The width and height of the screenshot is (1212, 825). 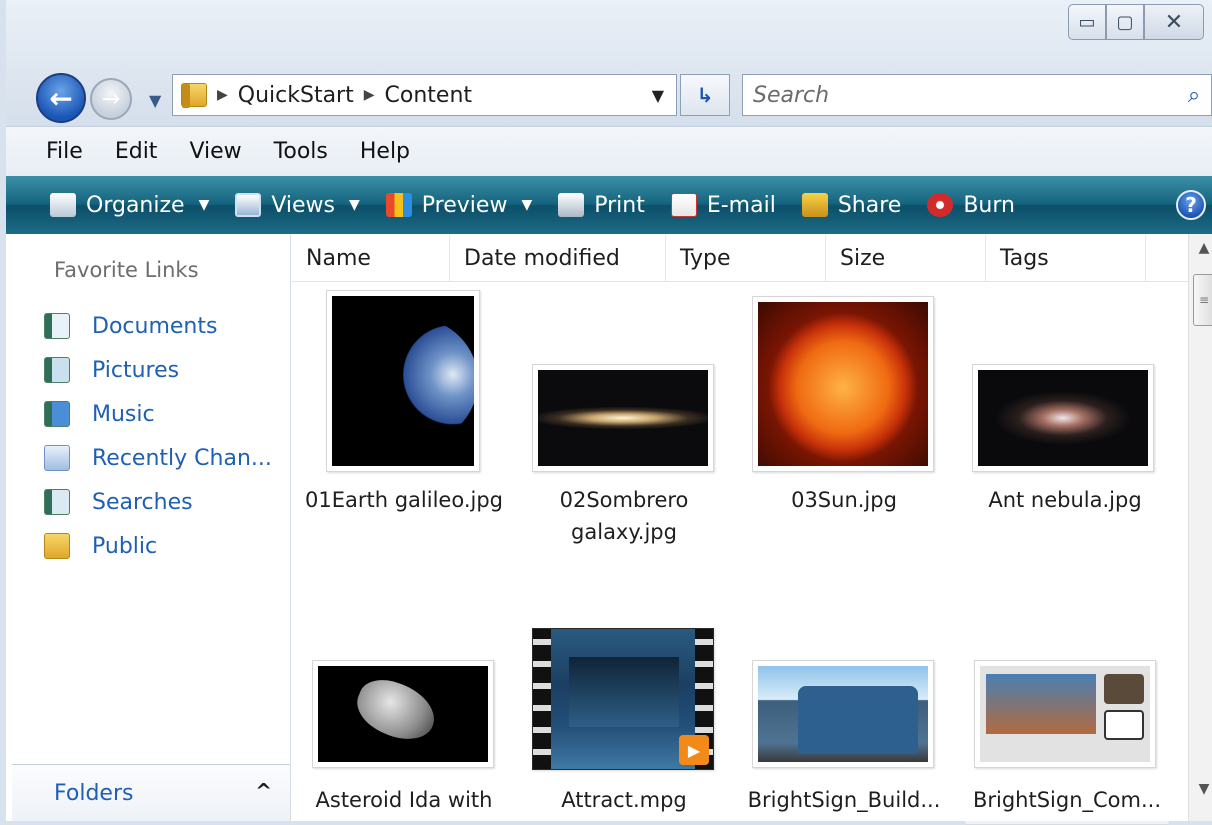 What do you see at coordinates (215, 151) in the screenshot?
I see `menu-view: View` at bounding box center [215, 151].